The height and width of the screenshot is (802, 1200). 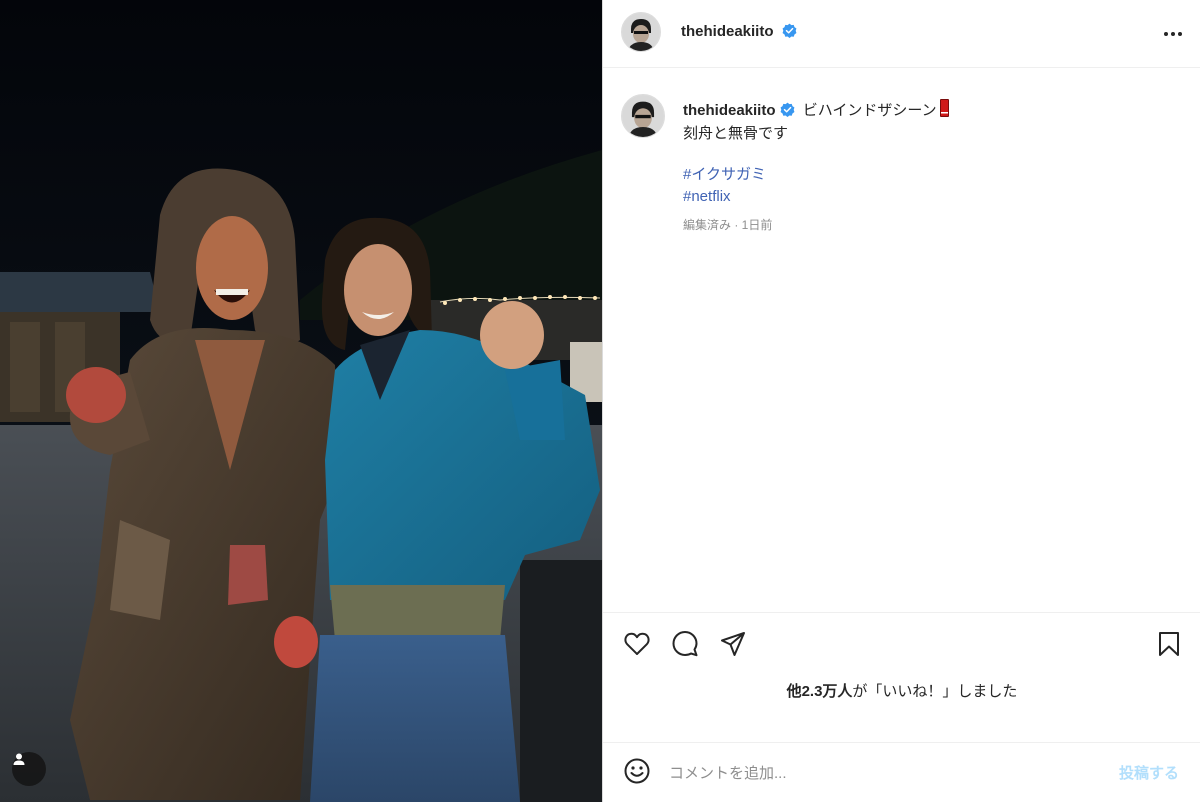 What do you see at coordinates (19, 759) in the screenshot?
I see `user-icon` at bounding box center [19, 759].